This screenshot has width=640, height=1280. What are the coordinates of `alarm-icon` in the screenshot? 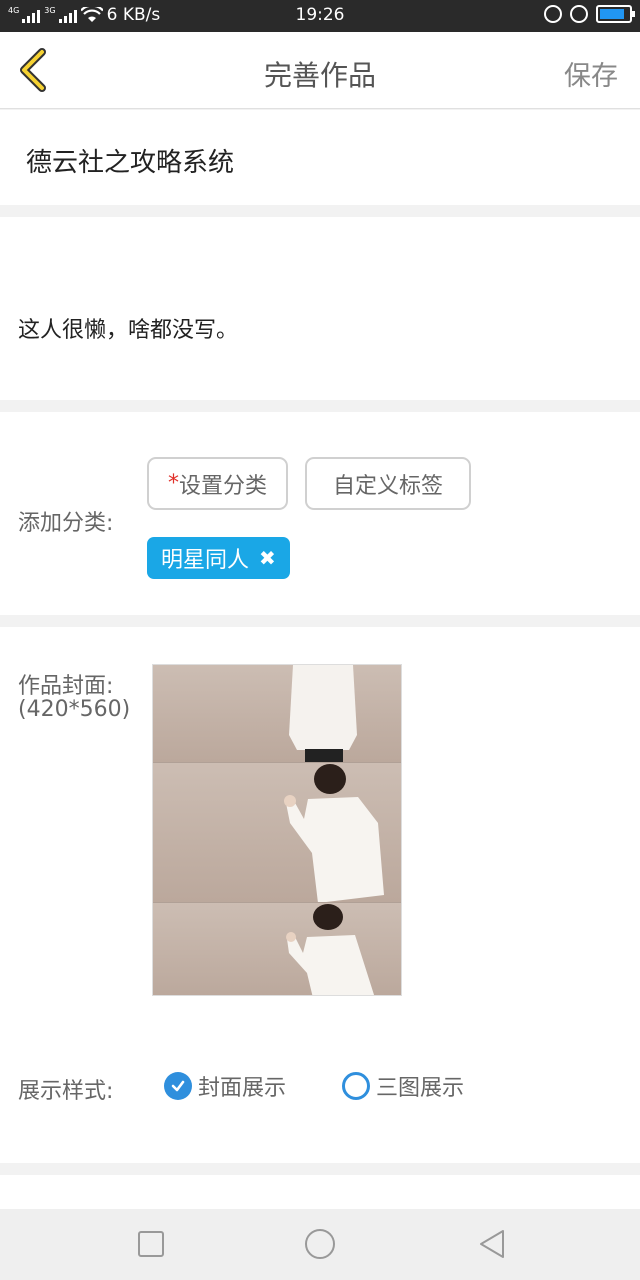 It's located at (579, 14).